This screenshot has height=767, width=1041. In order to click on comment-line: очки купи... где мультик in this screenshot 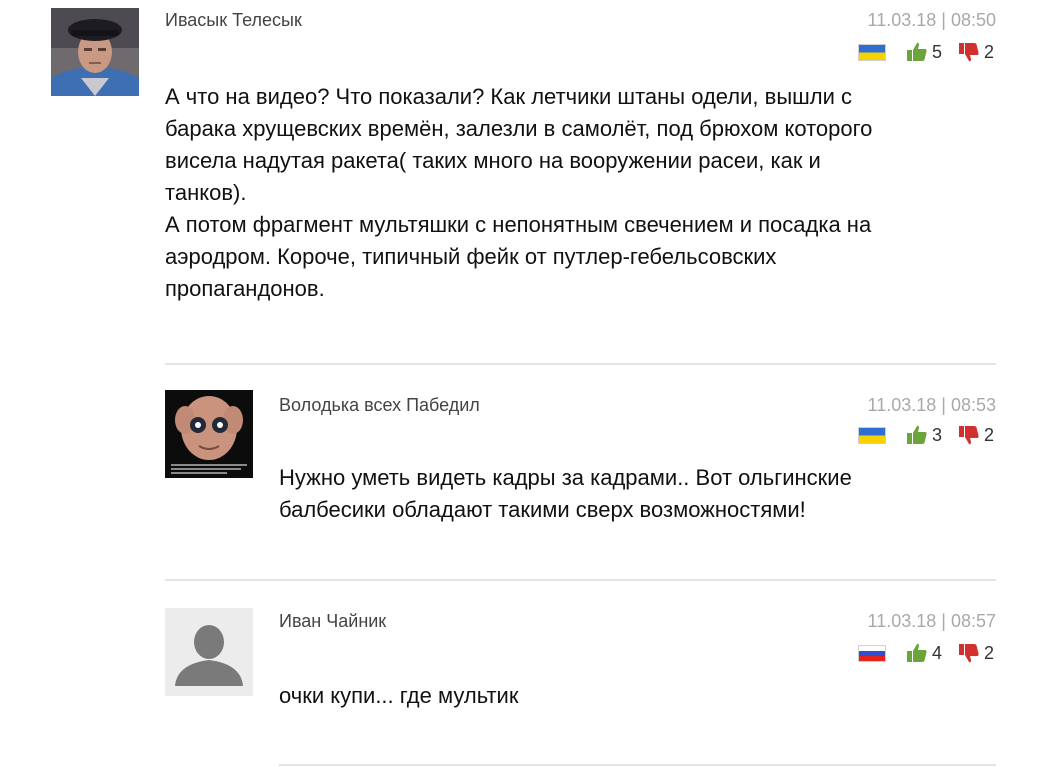, I will do `click(399, 695)`.